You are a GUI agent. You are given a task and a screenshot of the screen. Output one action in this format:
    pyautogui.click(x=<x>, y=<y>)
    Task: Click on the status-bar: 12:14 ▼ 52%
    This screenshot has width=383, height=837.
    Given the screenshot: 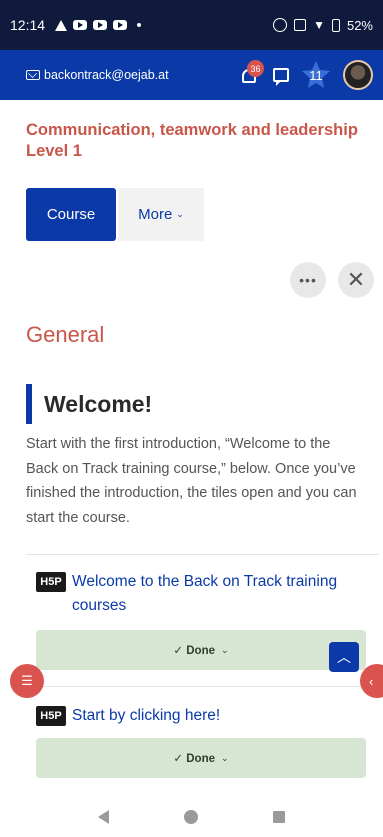 What is the action you would take?
    pyautogui.click(x=191, y=25)
    